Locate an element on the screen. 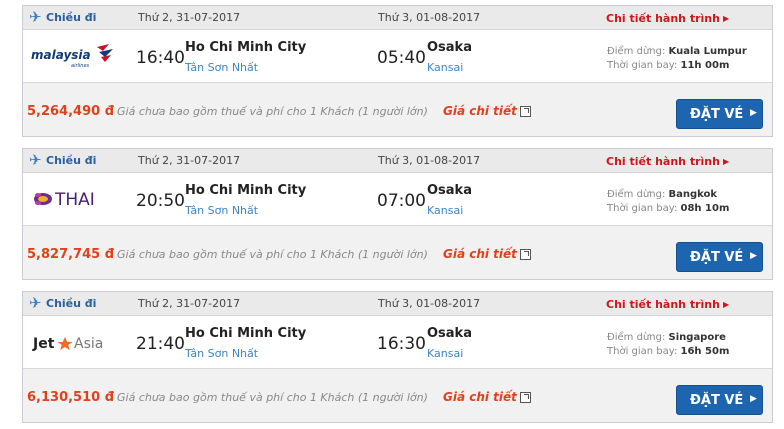 The width and height of the screenshot is (784, 429). flight-duration-info: Thời gian bay: 08h 10m is located at coordinates (668, 208).